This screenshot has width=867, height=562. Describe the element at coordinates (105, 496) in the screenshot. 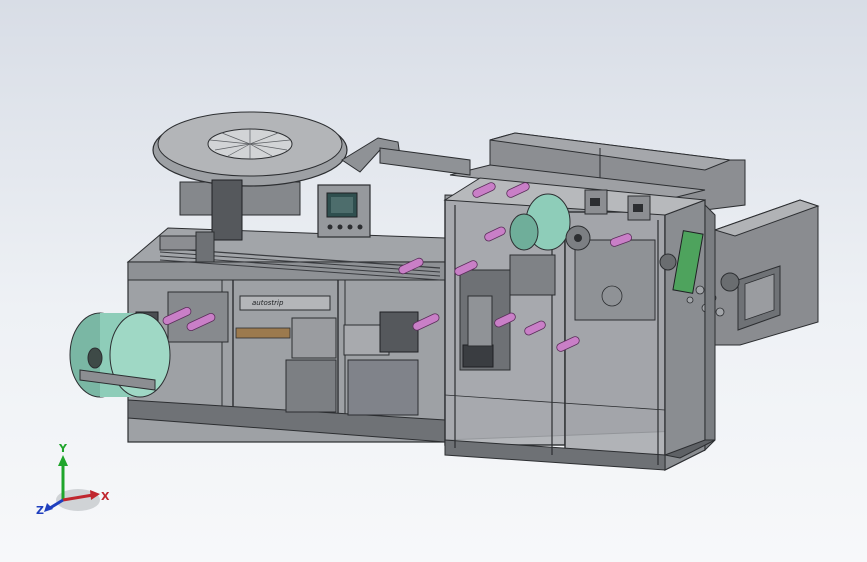

I see `x-axis-label: X` at that location.